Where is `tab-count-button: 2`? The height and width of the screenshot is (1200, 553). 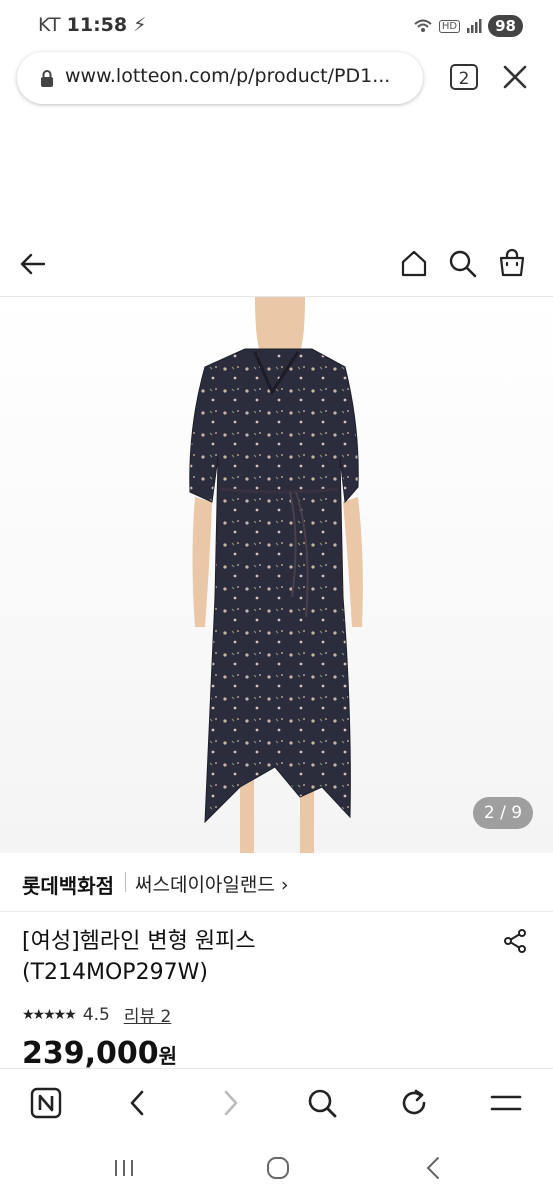
tab-count-button: 2 is located at coordinates (464, 77).